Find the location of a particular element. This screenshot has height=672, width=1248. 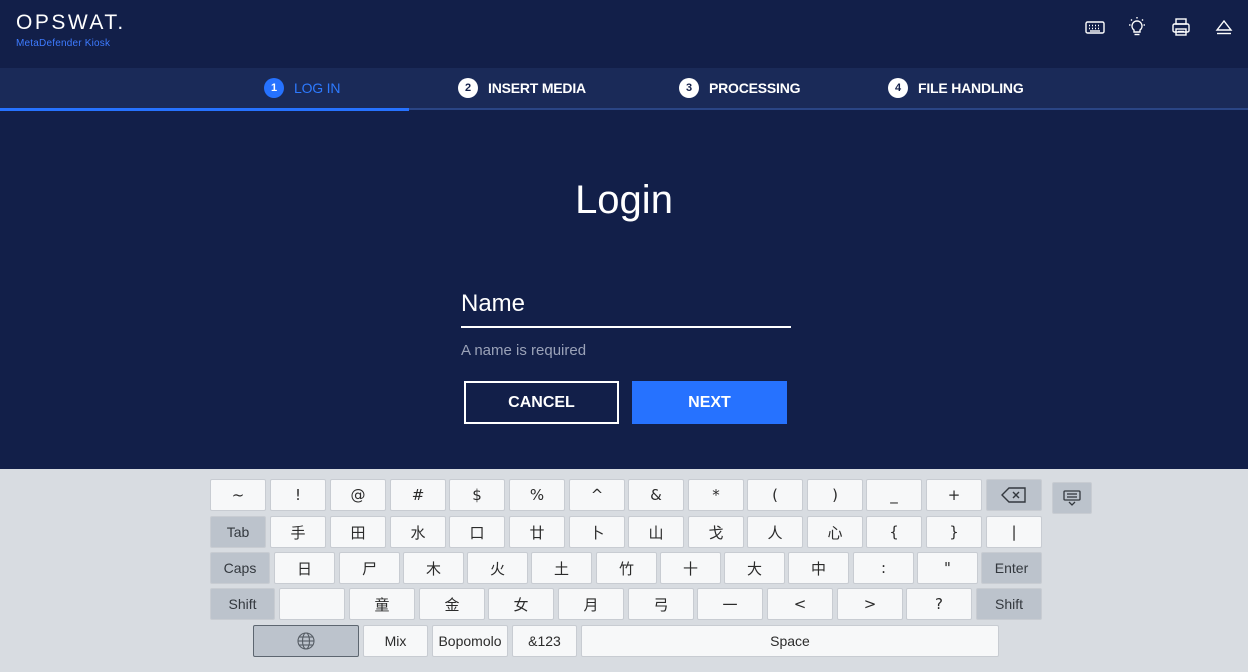

key: # is located at coordinates (418, 495).